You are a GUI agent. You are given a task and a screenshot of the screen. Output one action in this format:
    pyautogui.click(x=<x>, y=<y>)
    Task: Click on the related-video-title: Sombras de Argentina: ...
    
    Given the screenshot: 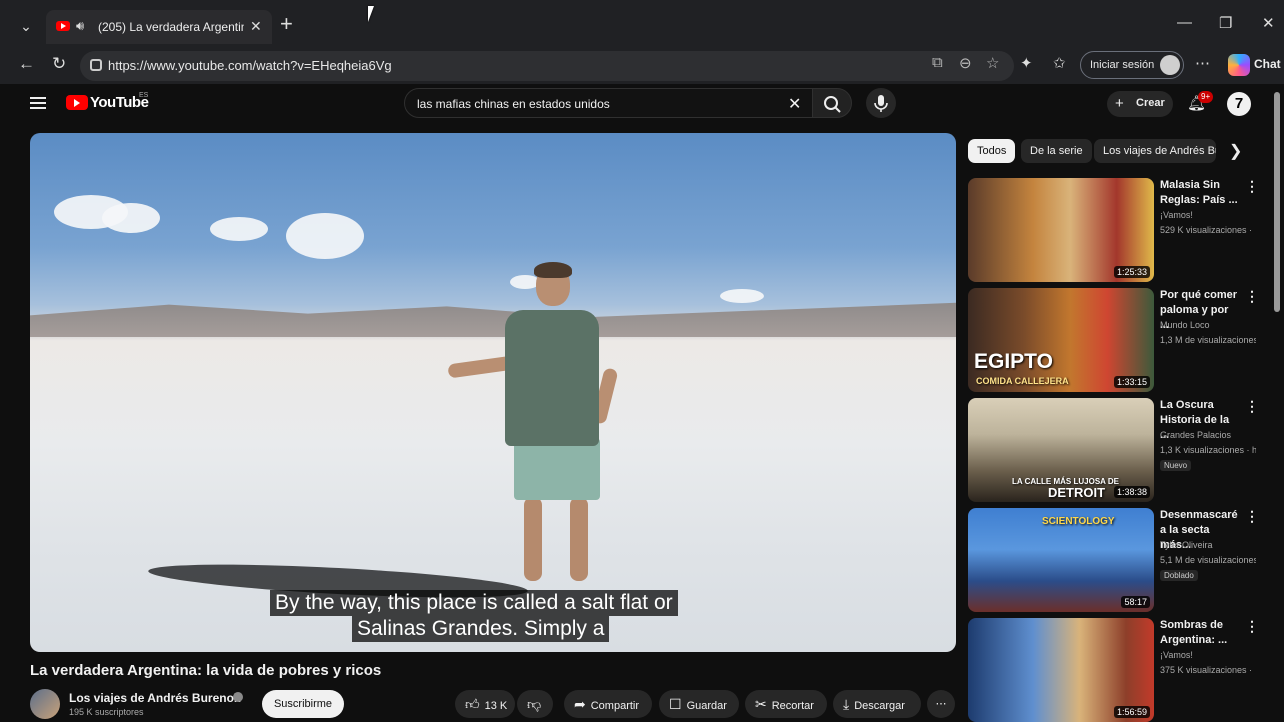 What is the action you would take?
    pyautogui.click(x=1200, y=633)
    